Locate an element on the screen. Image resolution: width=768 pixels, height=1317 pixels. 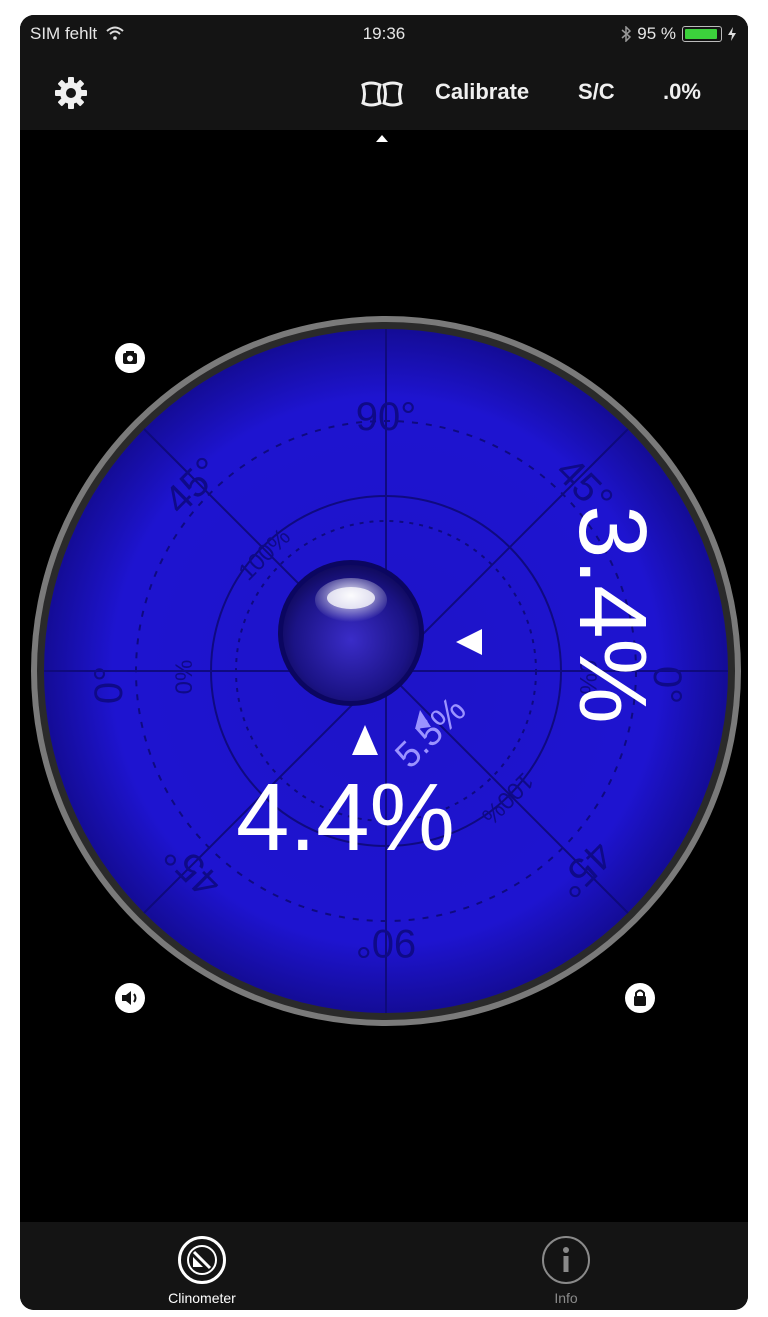
precision-button: .0% is located at coordinates (682, 92).